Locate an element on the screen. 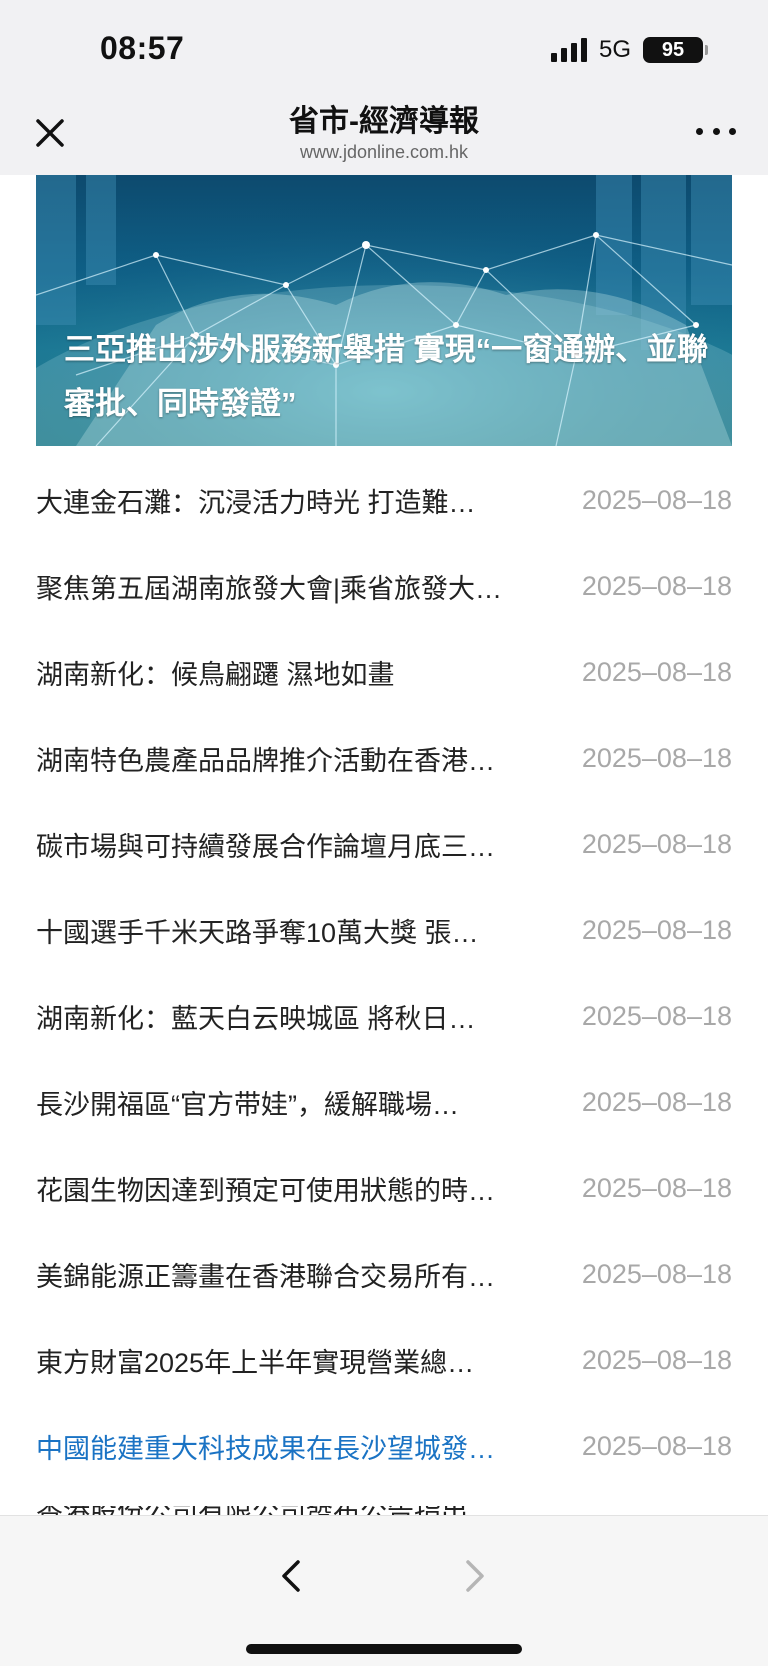  status-time: 08:57 is located at coordinates (142, 48).